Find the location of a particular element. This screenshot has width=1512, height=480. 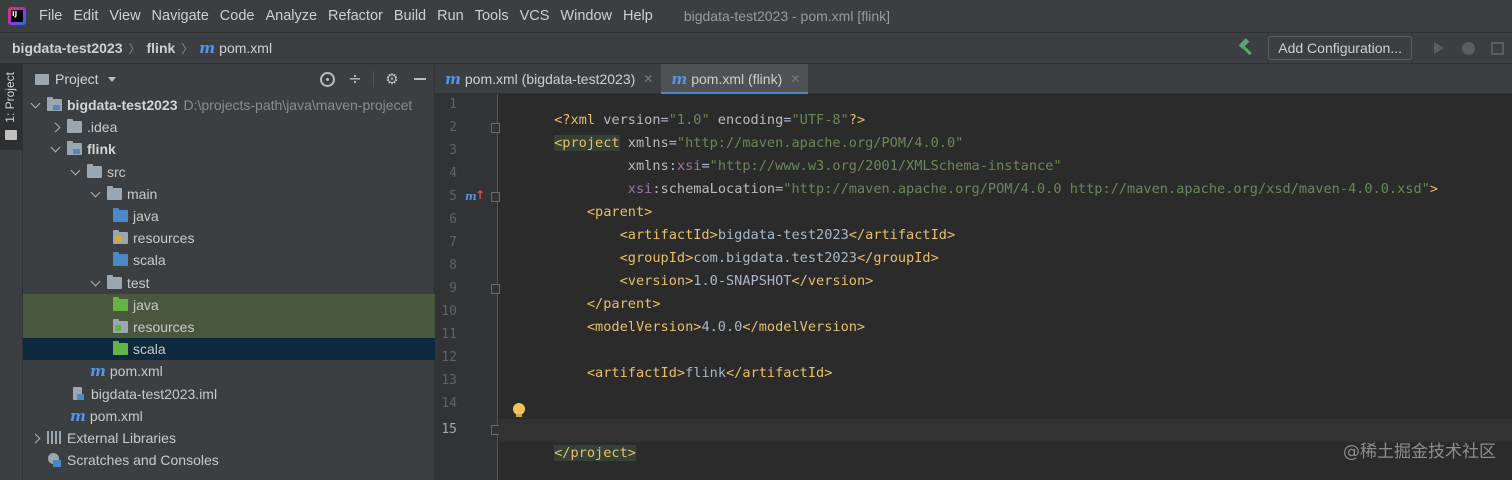

breadcrumb-file: pom.xml is located at coordinates (245, 48).